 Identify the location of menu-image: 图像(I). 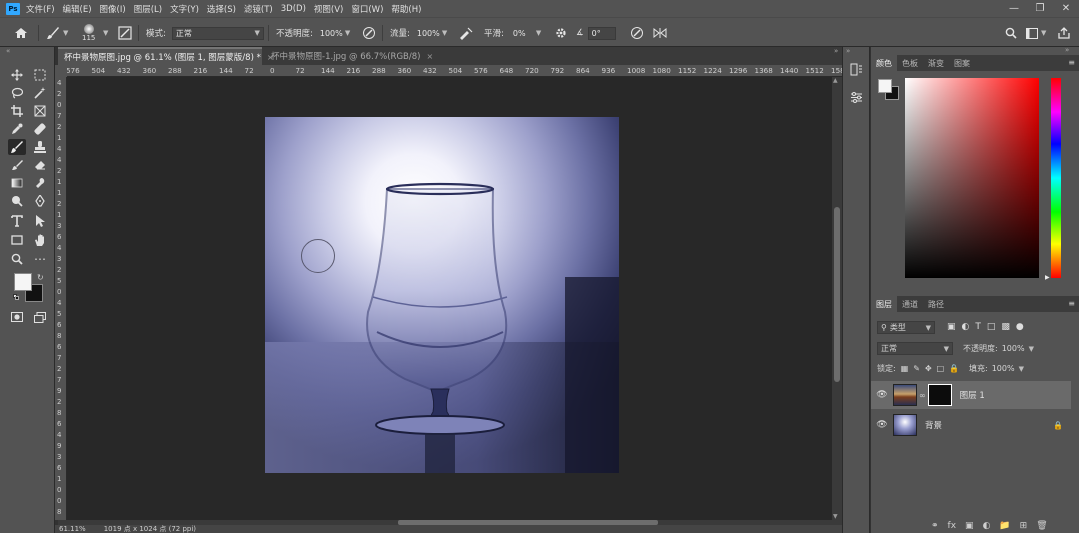
(113, 9).